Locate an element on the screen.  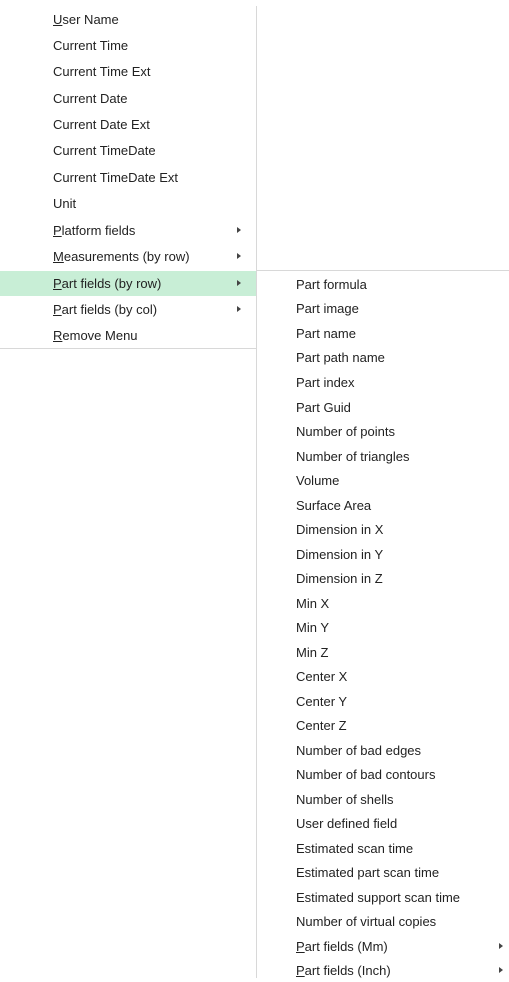
submenu-item-dimension-in-x: Dimension in X is located at coordinates (383, 529).